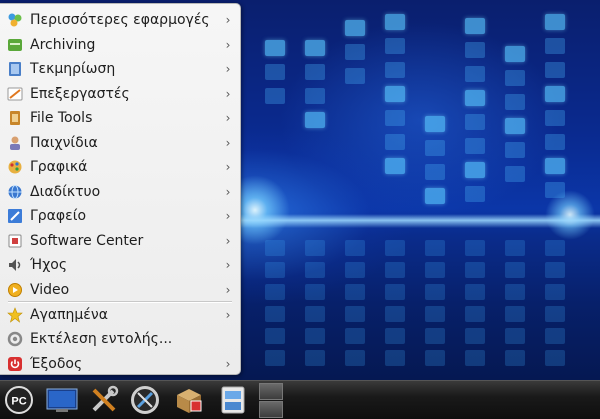 Image resolution: width=600 pixels, height=419 pixels. Describe the element at coordinates (120, 118) in the screenshot. I see `menu-item-file-tools: File Tools ›` at that location.